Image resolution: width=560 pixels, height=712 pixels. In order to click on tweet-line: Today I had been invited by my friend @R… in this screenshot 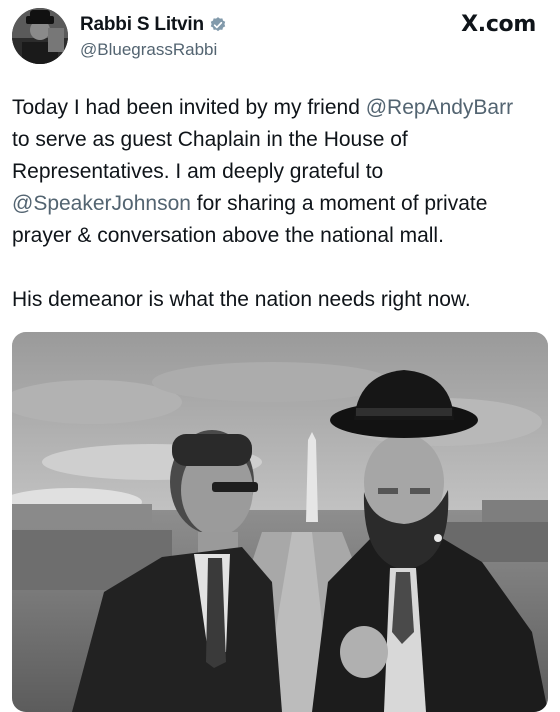, I will do `click(280, 108)`.